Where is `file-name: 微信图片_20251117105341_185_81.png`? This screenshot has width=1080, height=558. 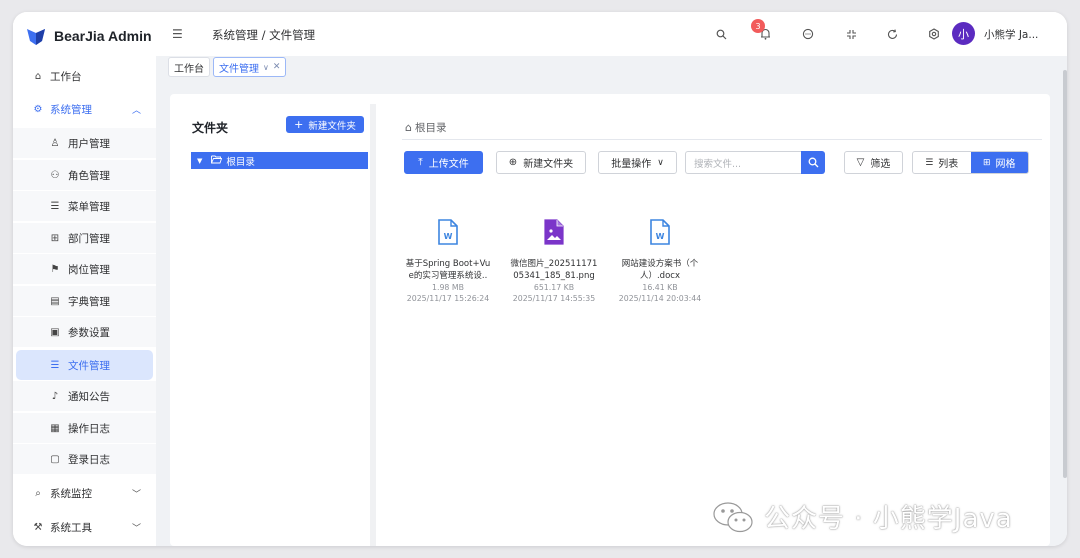 file-name: 微信图片_20251117105341_185_81.png is located at coordinates (554, 270).